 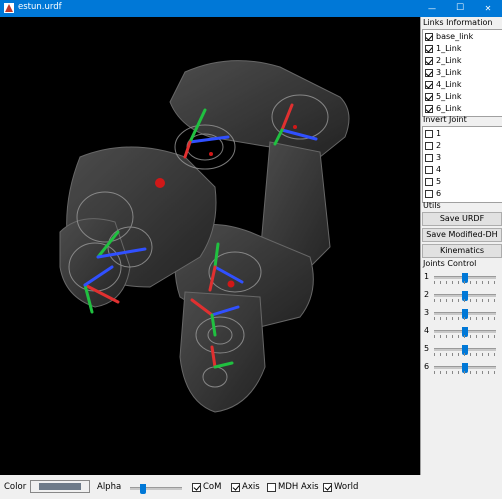 What do you see at coordinates (449, 60) in the screenshot?
I see `link-item-label: 2_Link` at bounding box center [449, 60].